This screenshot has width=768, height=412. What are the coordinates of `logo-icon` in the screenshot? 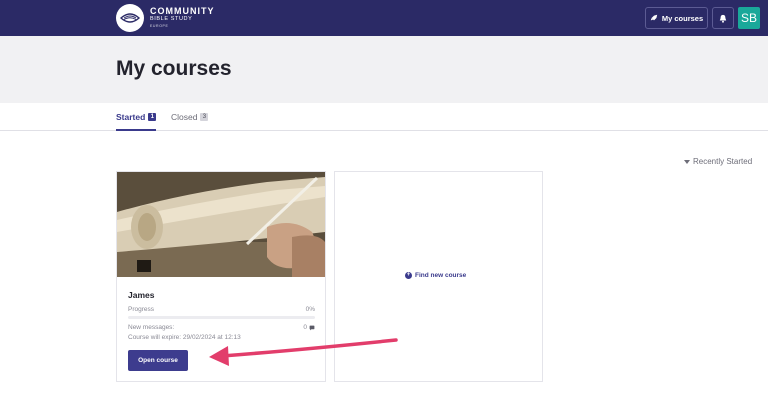 It's located at (130, 18).